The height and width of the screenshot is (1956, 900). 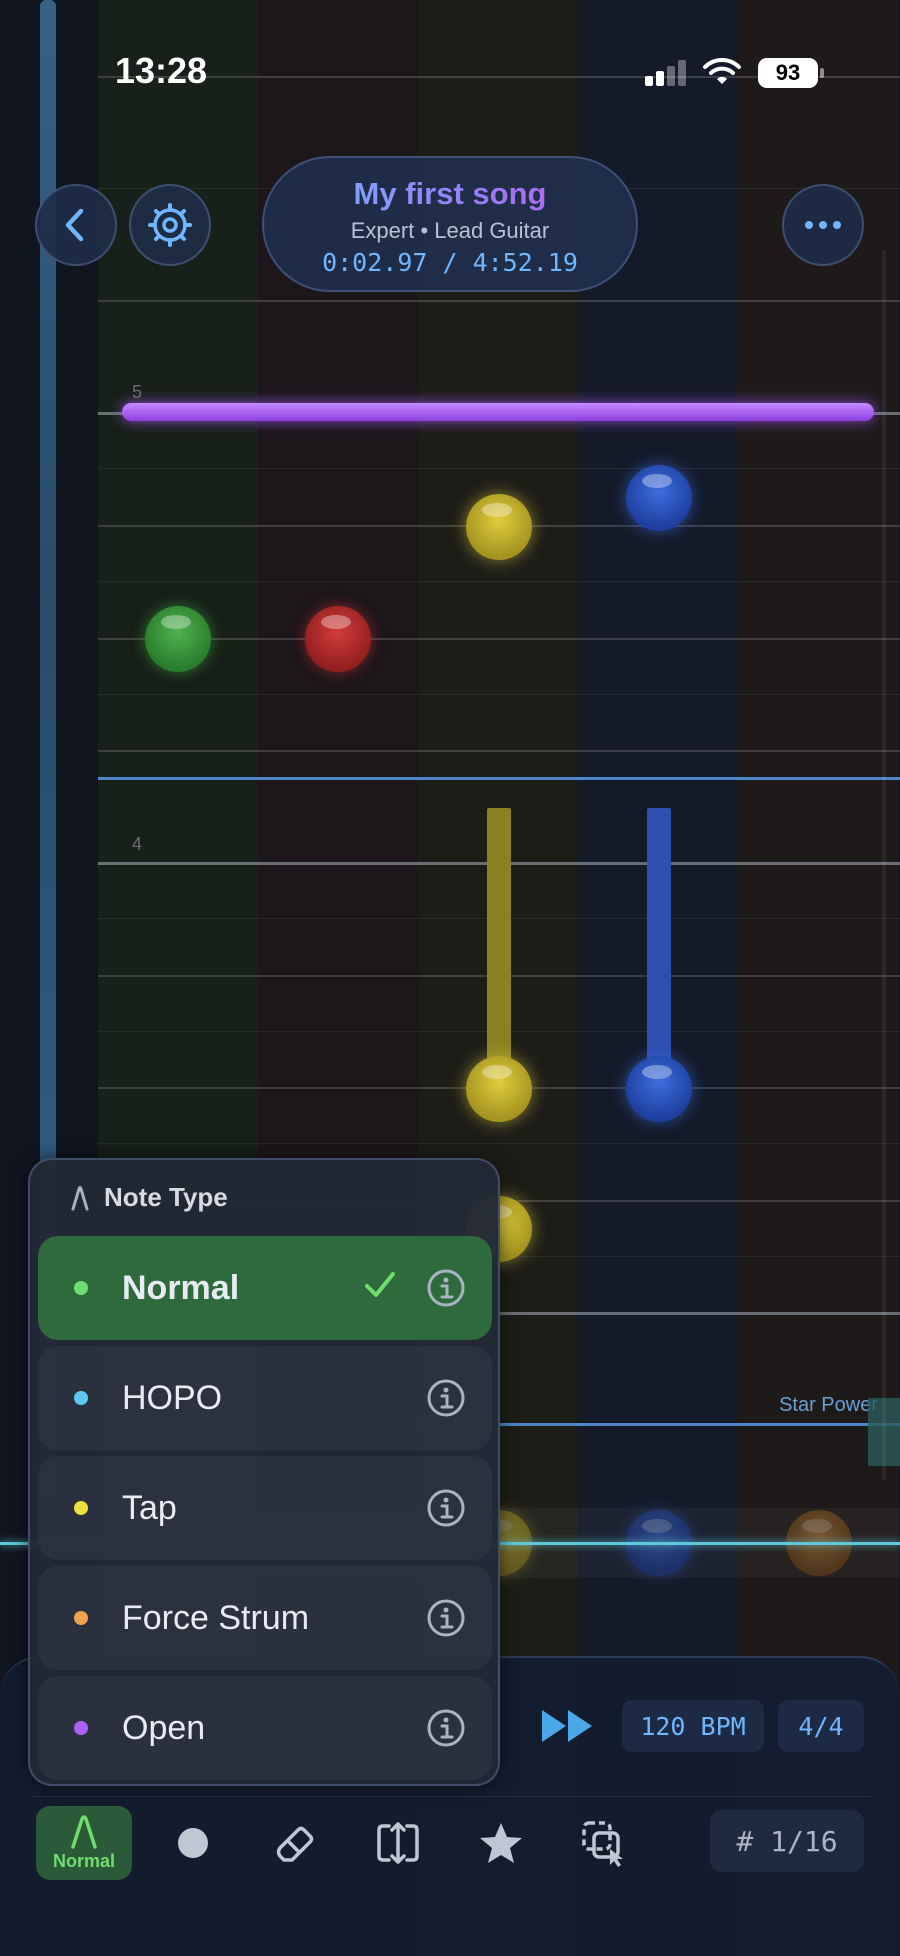 I want to click on sustain-tail-yellow, so click(x=499, y=949).